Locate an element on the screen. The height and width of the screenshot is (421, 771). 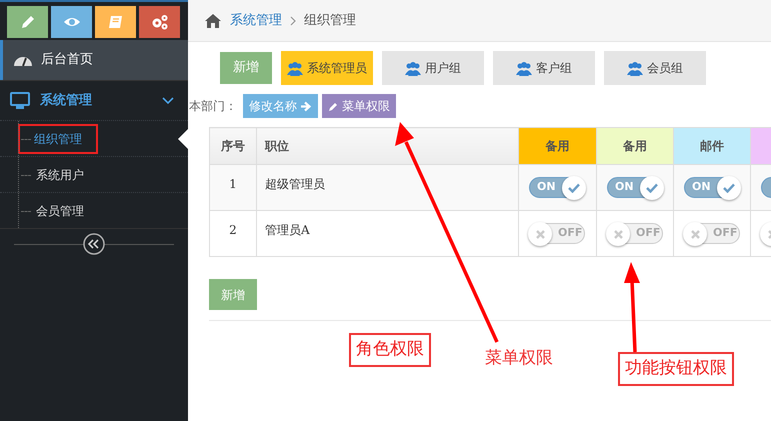
annotation-text: 菜单权限 is located at coordinates (519, 358).